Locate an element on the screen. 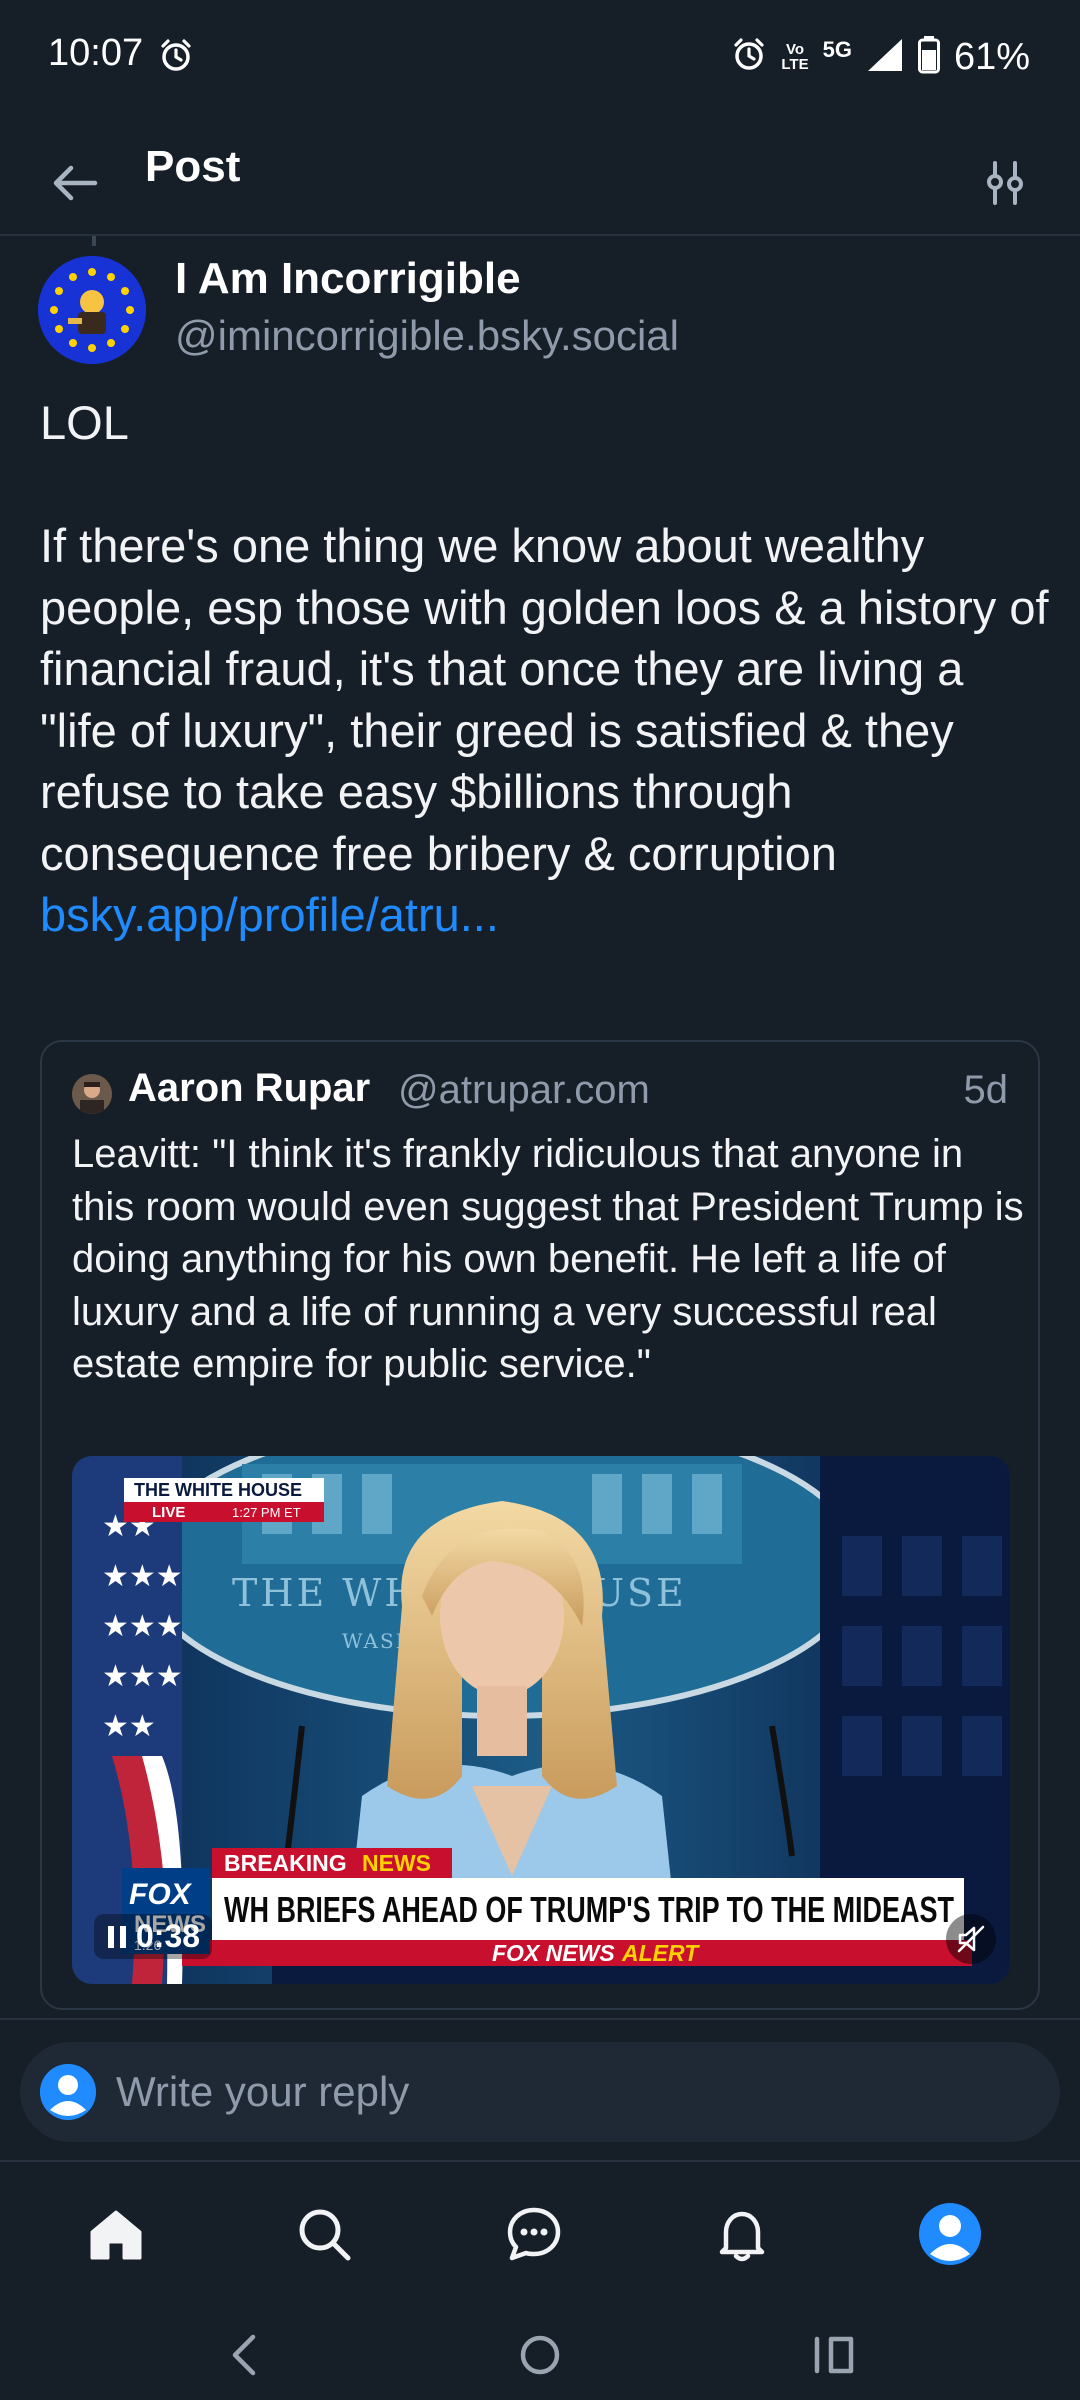 The height and width of the screenshot is (2400, 1080). quote-author-handle: @atrupar.com is located at coordinates (524, 1090).